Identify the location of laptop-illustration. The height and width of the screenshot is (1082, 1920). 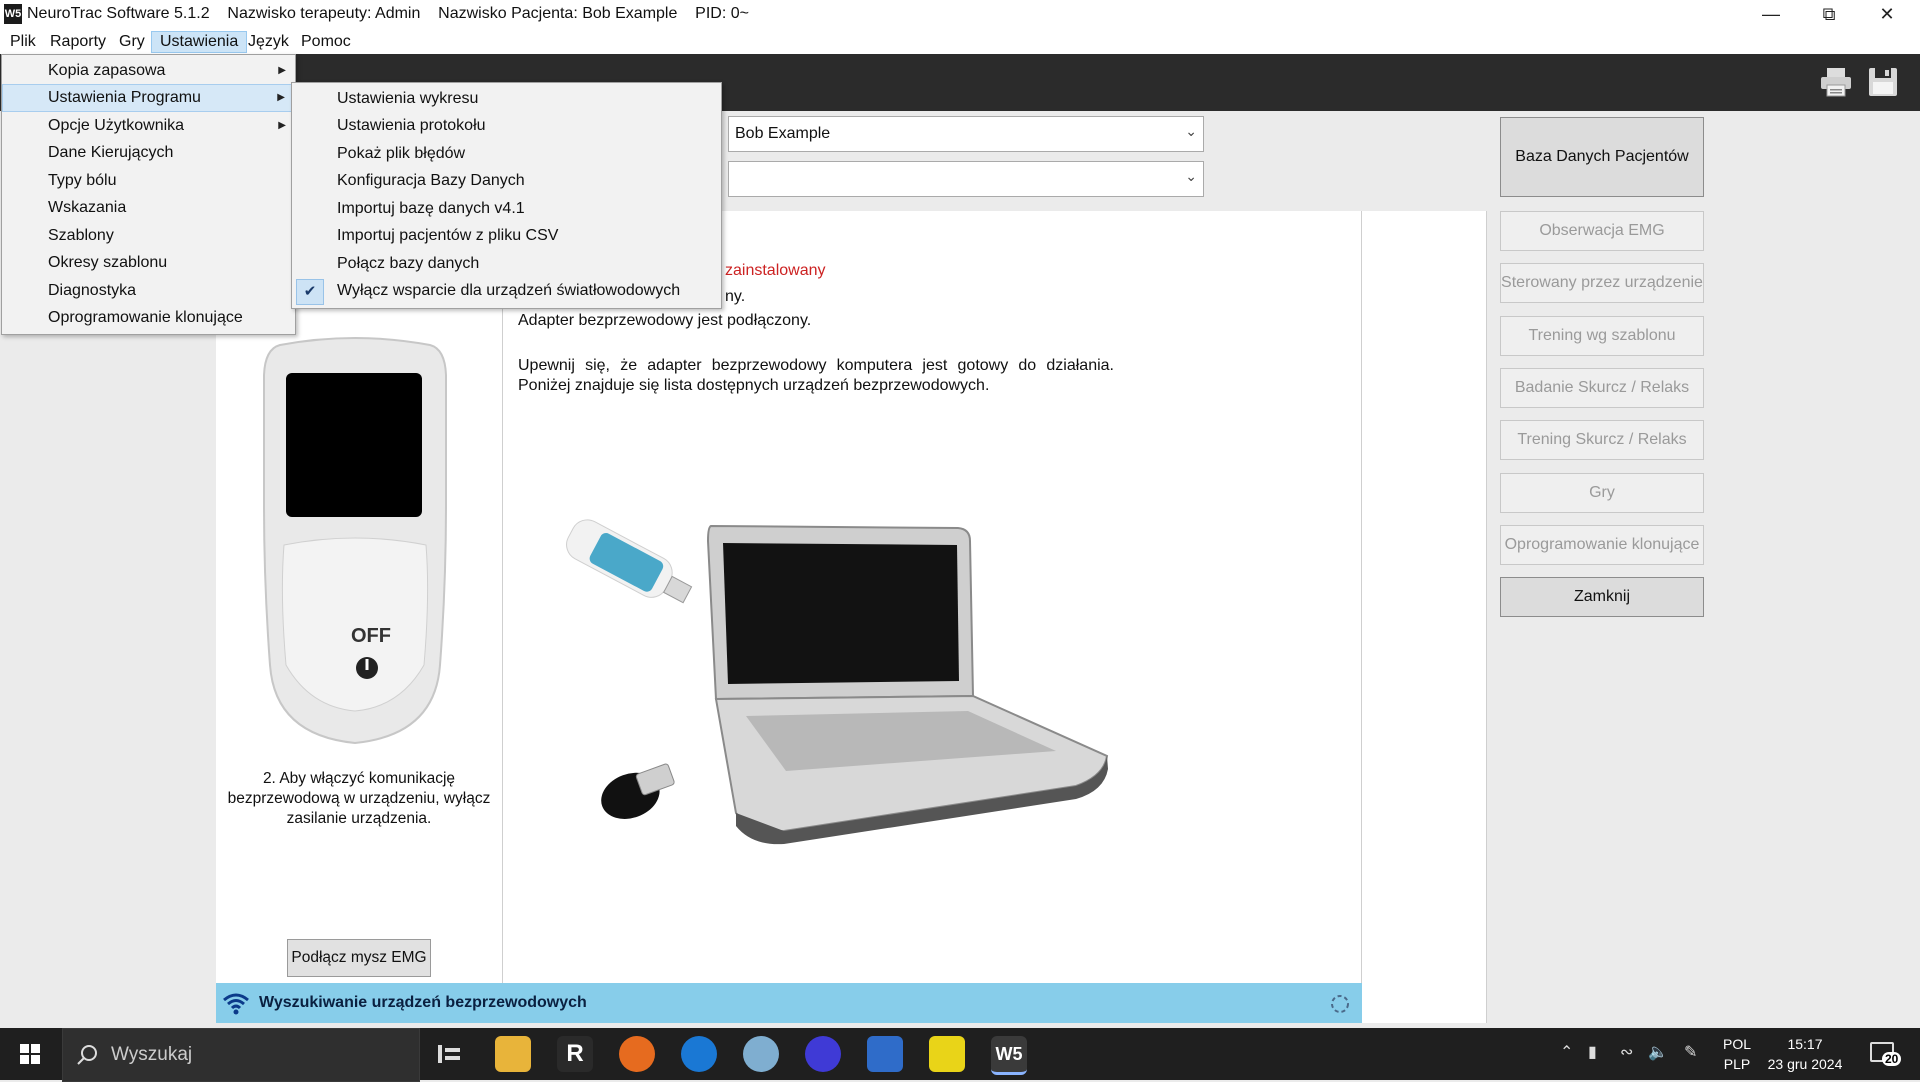
(837, 682).